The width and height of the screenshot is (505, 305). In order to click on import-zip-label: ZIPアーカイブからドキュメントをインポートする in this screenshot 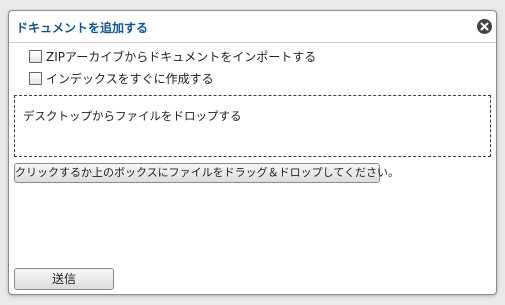, I will do `click(181, 56)`.